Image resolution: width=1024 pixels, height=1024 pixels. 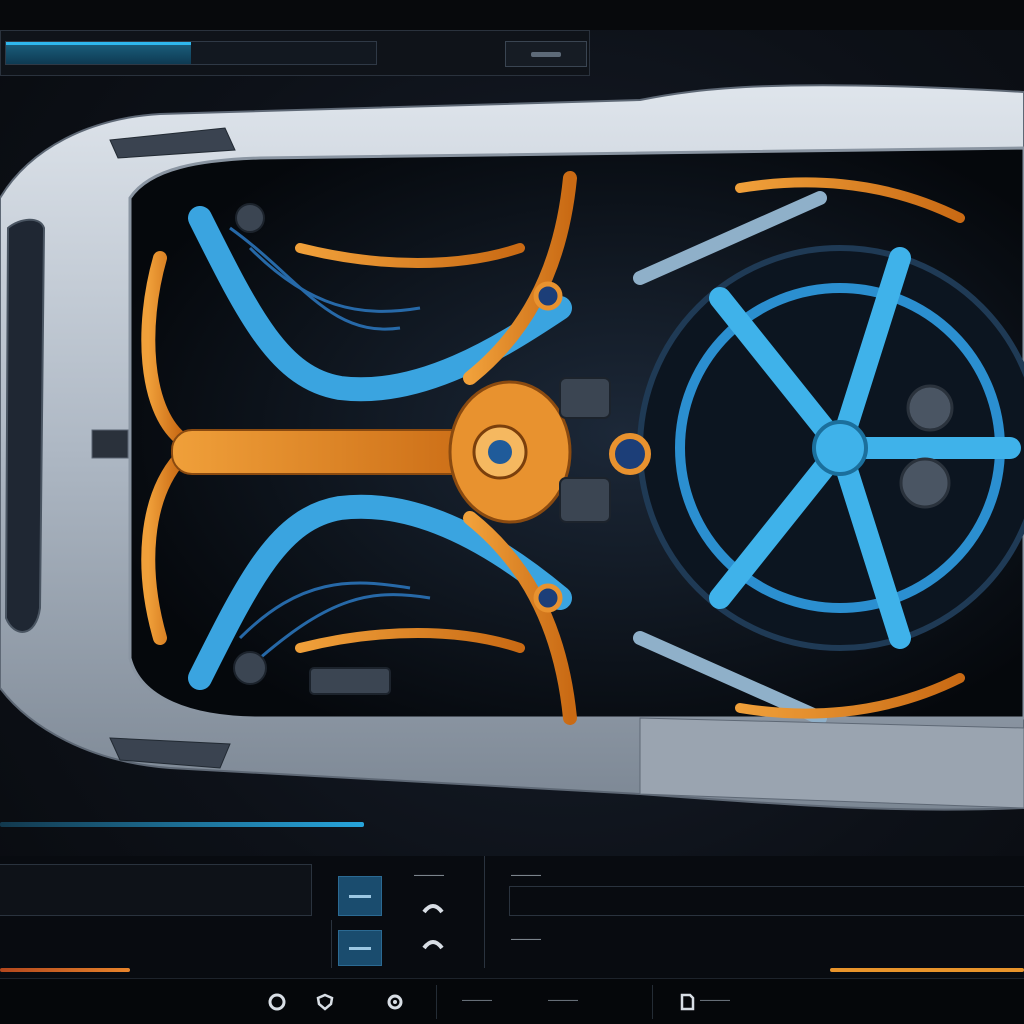 What do you see at coordinates (25, 425) in the screenshot?
I see `car-side-vent` at bounding box center [25, 425].